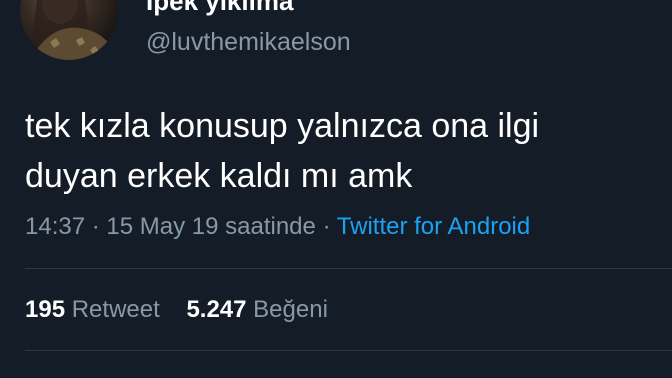  I want to click on retweets-label: Retweet, so click(115, 309).